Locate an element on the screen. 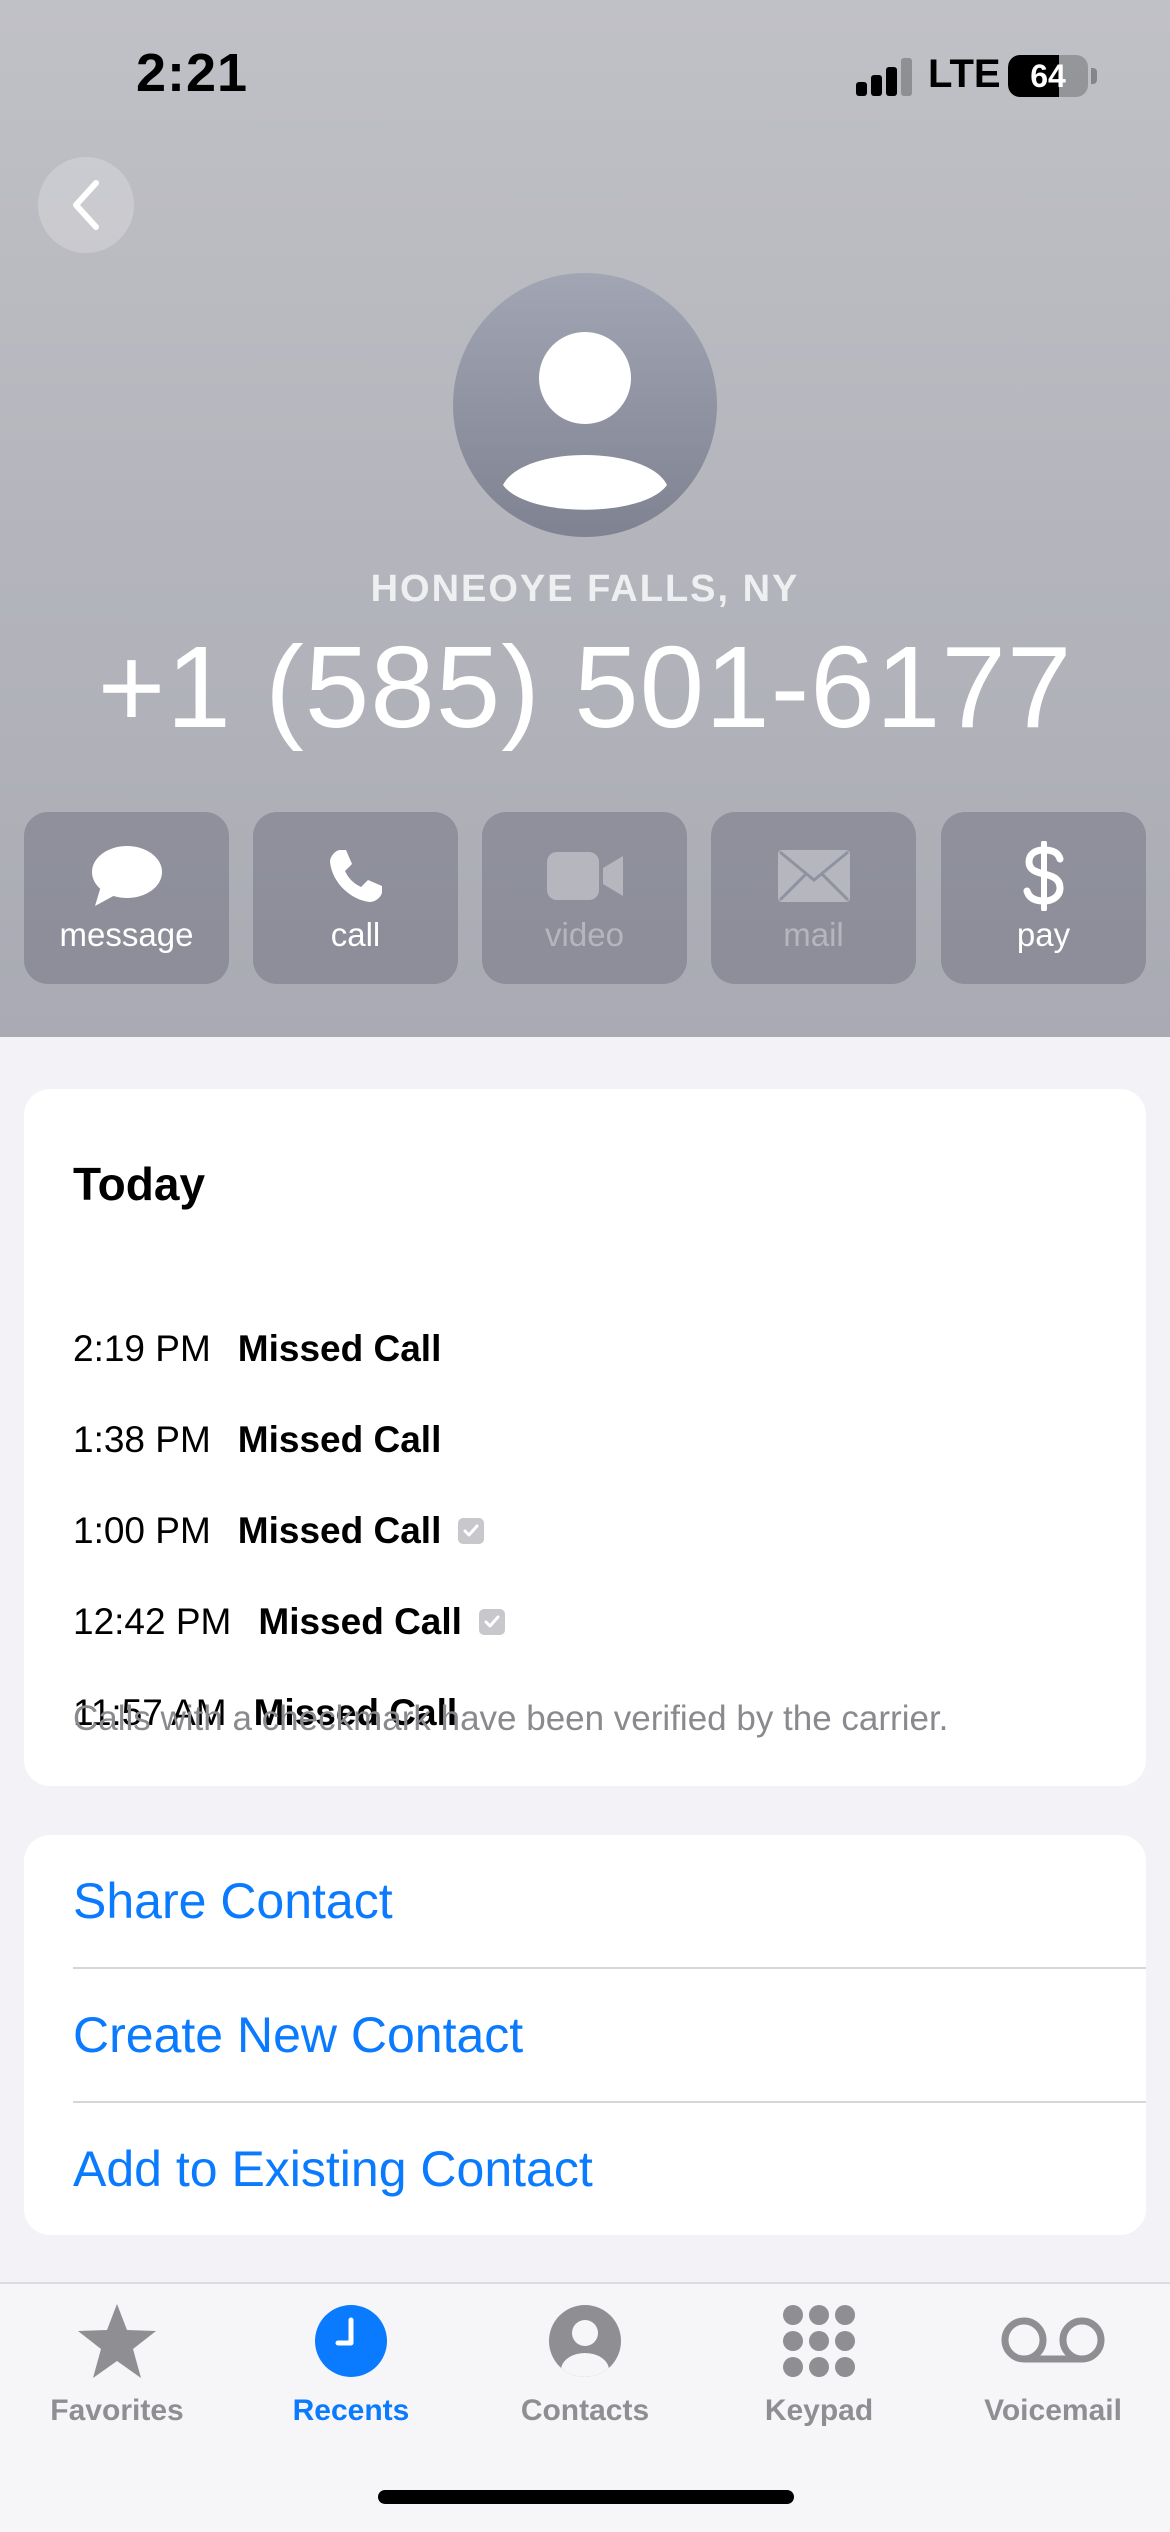 The image size is (1170, 2532). call-label: call is located at coordinates (355, 934).